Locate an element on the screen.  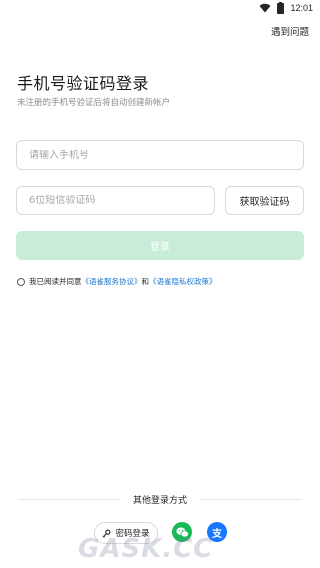
page-title: 手机号验证码登录 is located at coordinates (83, 83).